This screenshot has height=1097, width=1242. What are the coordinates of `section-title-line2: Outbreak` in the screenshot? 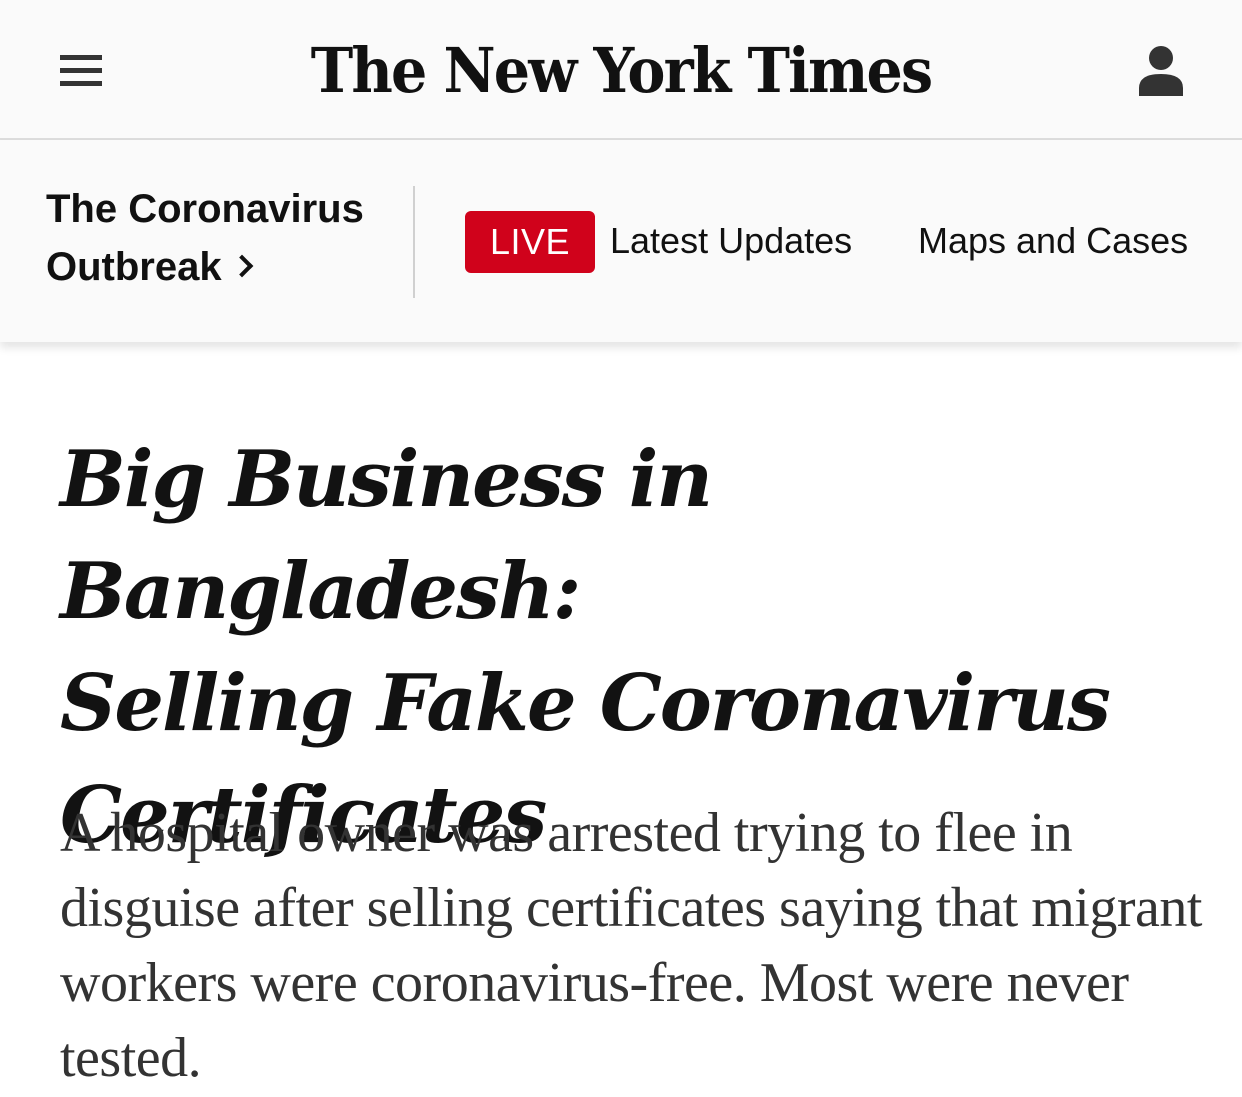 It's located at (134, 267).